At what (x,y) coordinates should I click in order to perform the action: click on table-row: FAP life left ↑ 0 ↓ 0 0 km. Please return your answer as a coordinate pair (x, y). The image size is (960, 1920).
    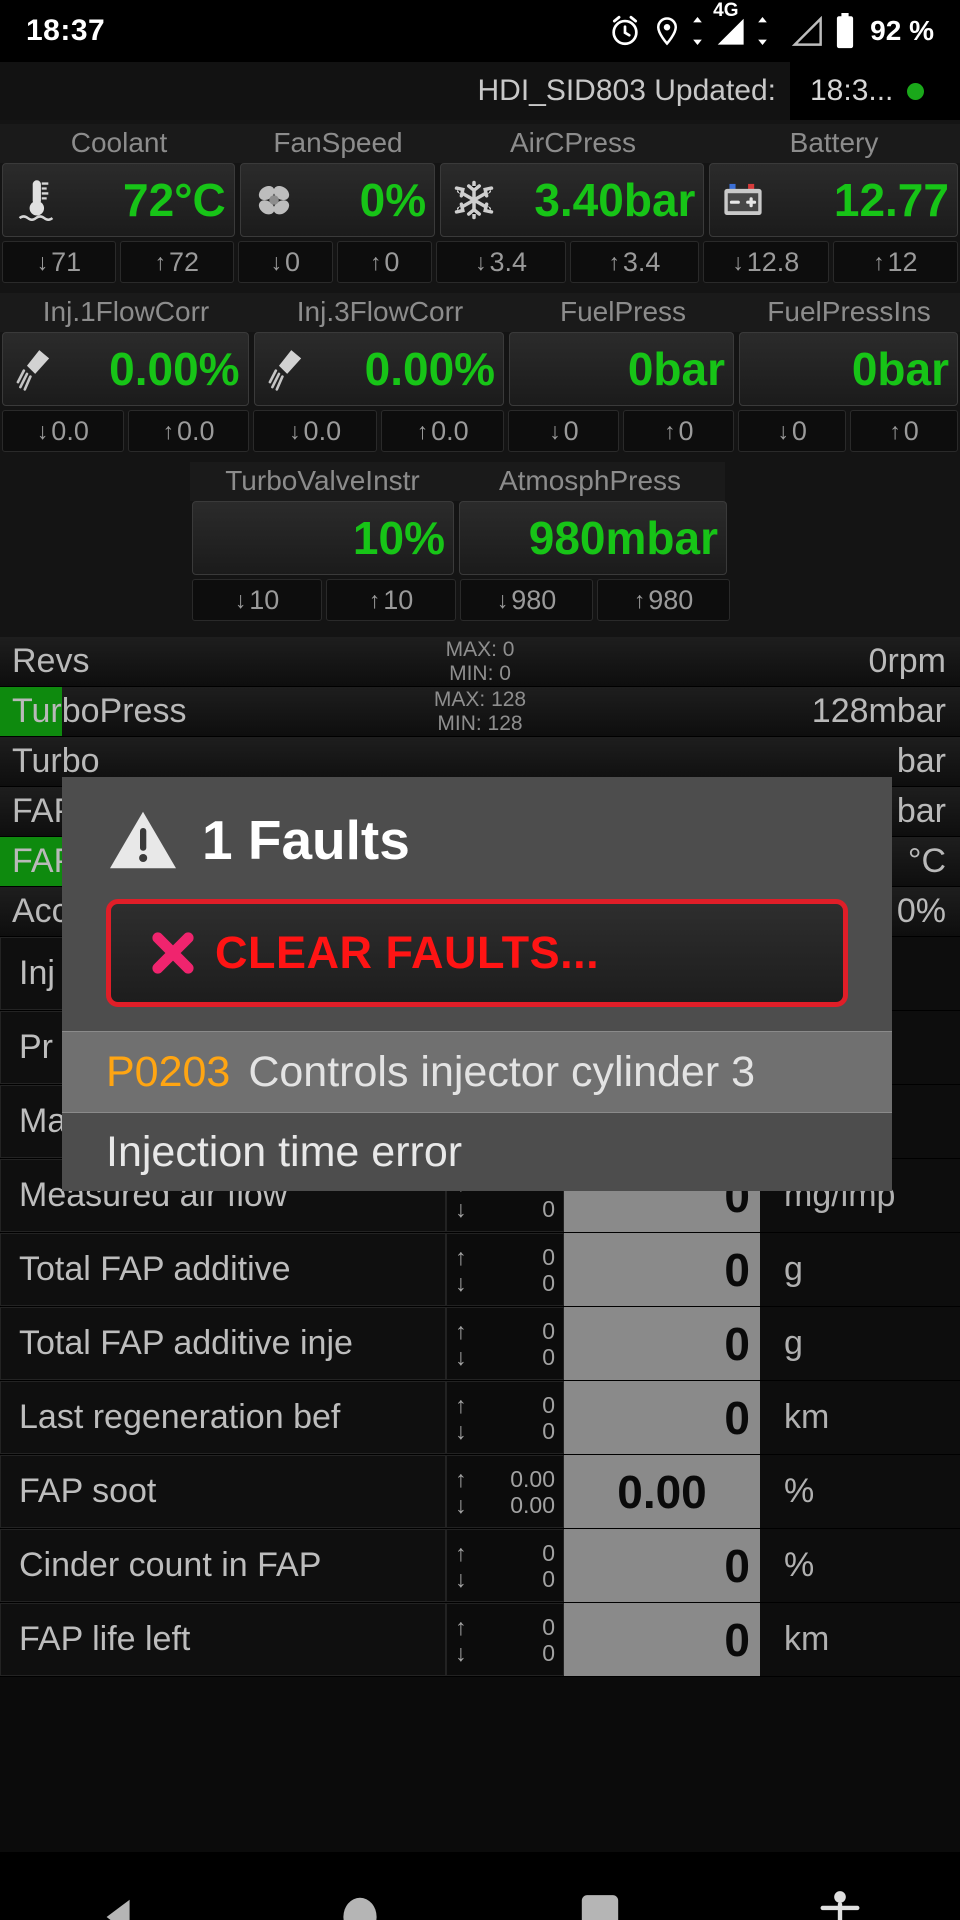
    Looking at the image, I should click on (480, 1640).